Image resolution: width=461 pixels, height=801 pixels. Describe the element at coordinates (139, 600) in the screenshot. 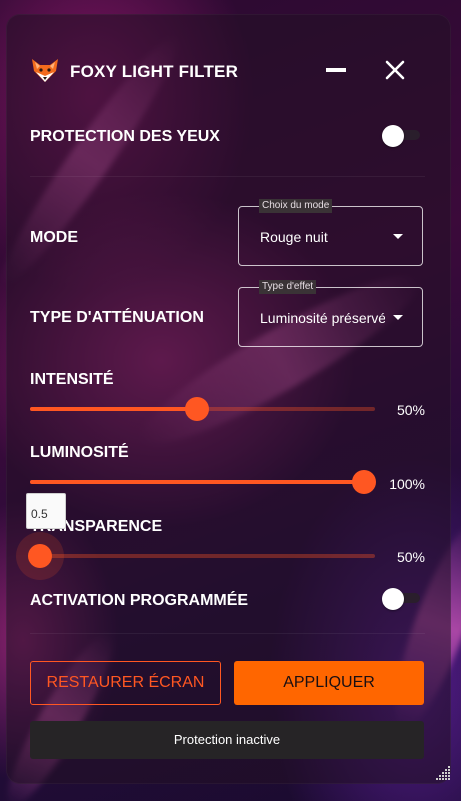

I see `scheduled-activation-label: ACTIVATION PROGRAMMÉE` at that location.